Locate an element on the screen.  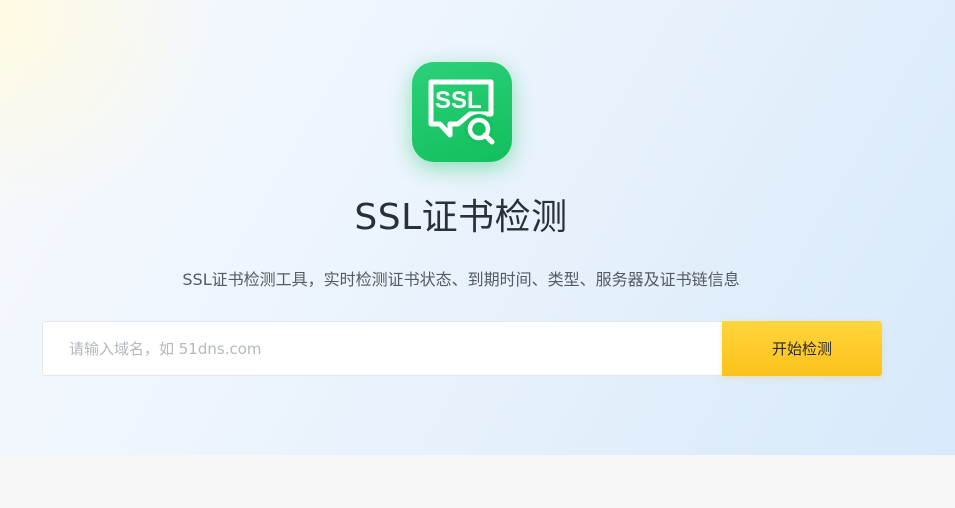
search-form: 开始检测 is located at coordinates (462, 348).